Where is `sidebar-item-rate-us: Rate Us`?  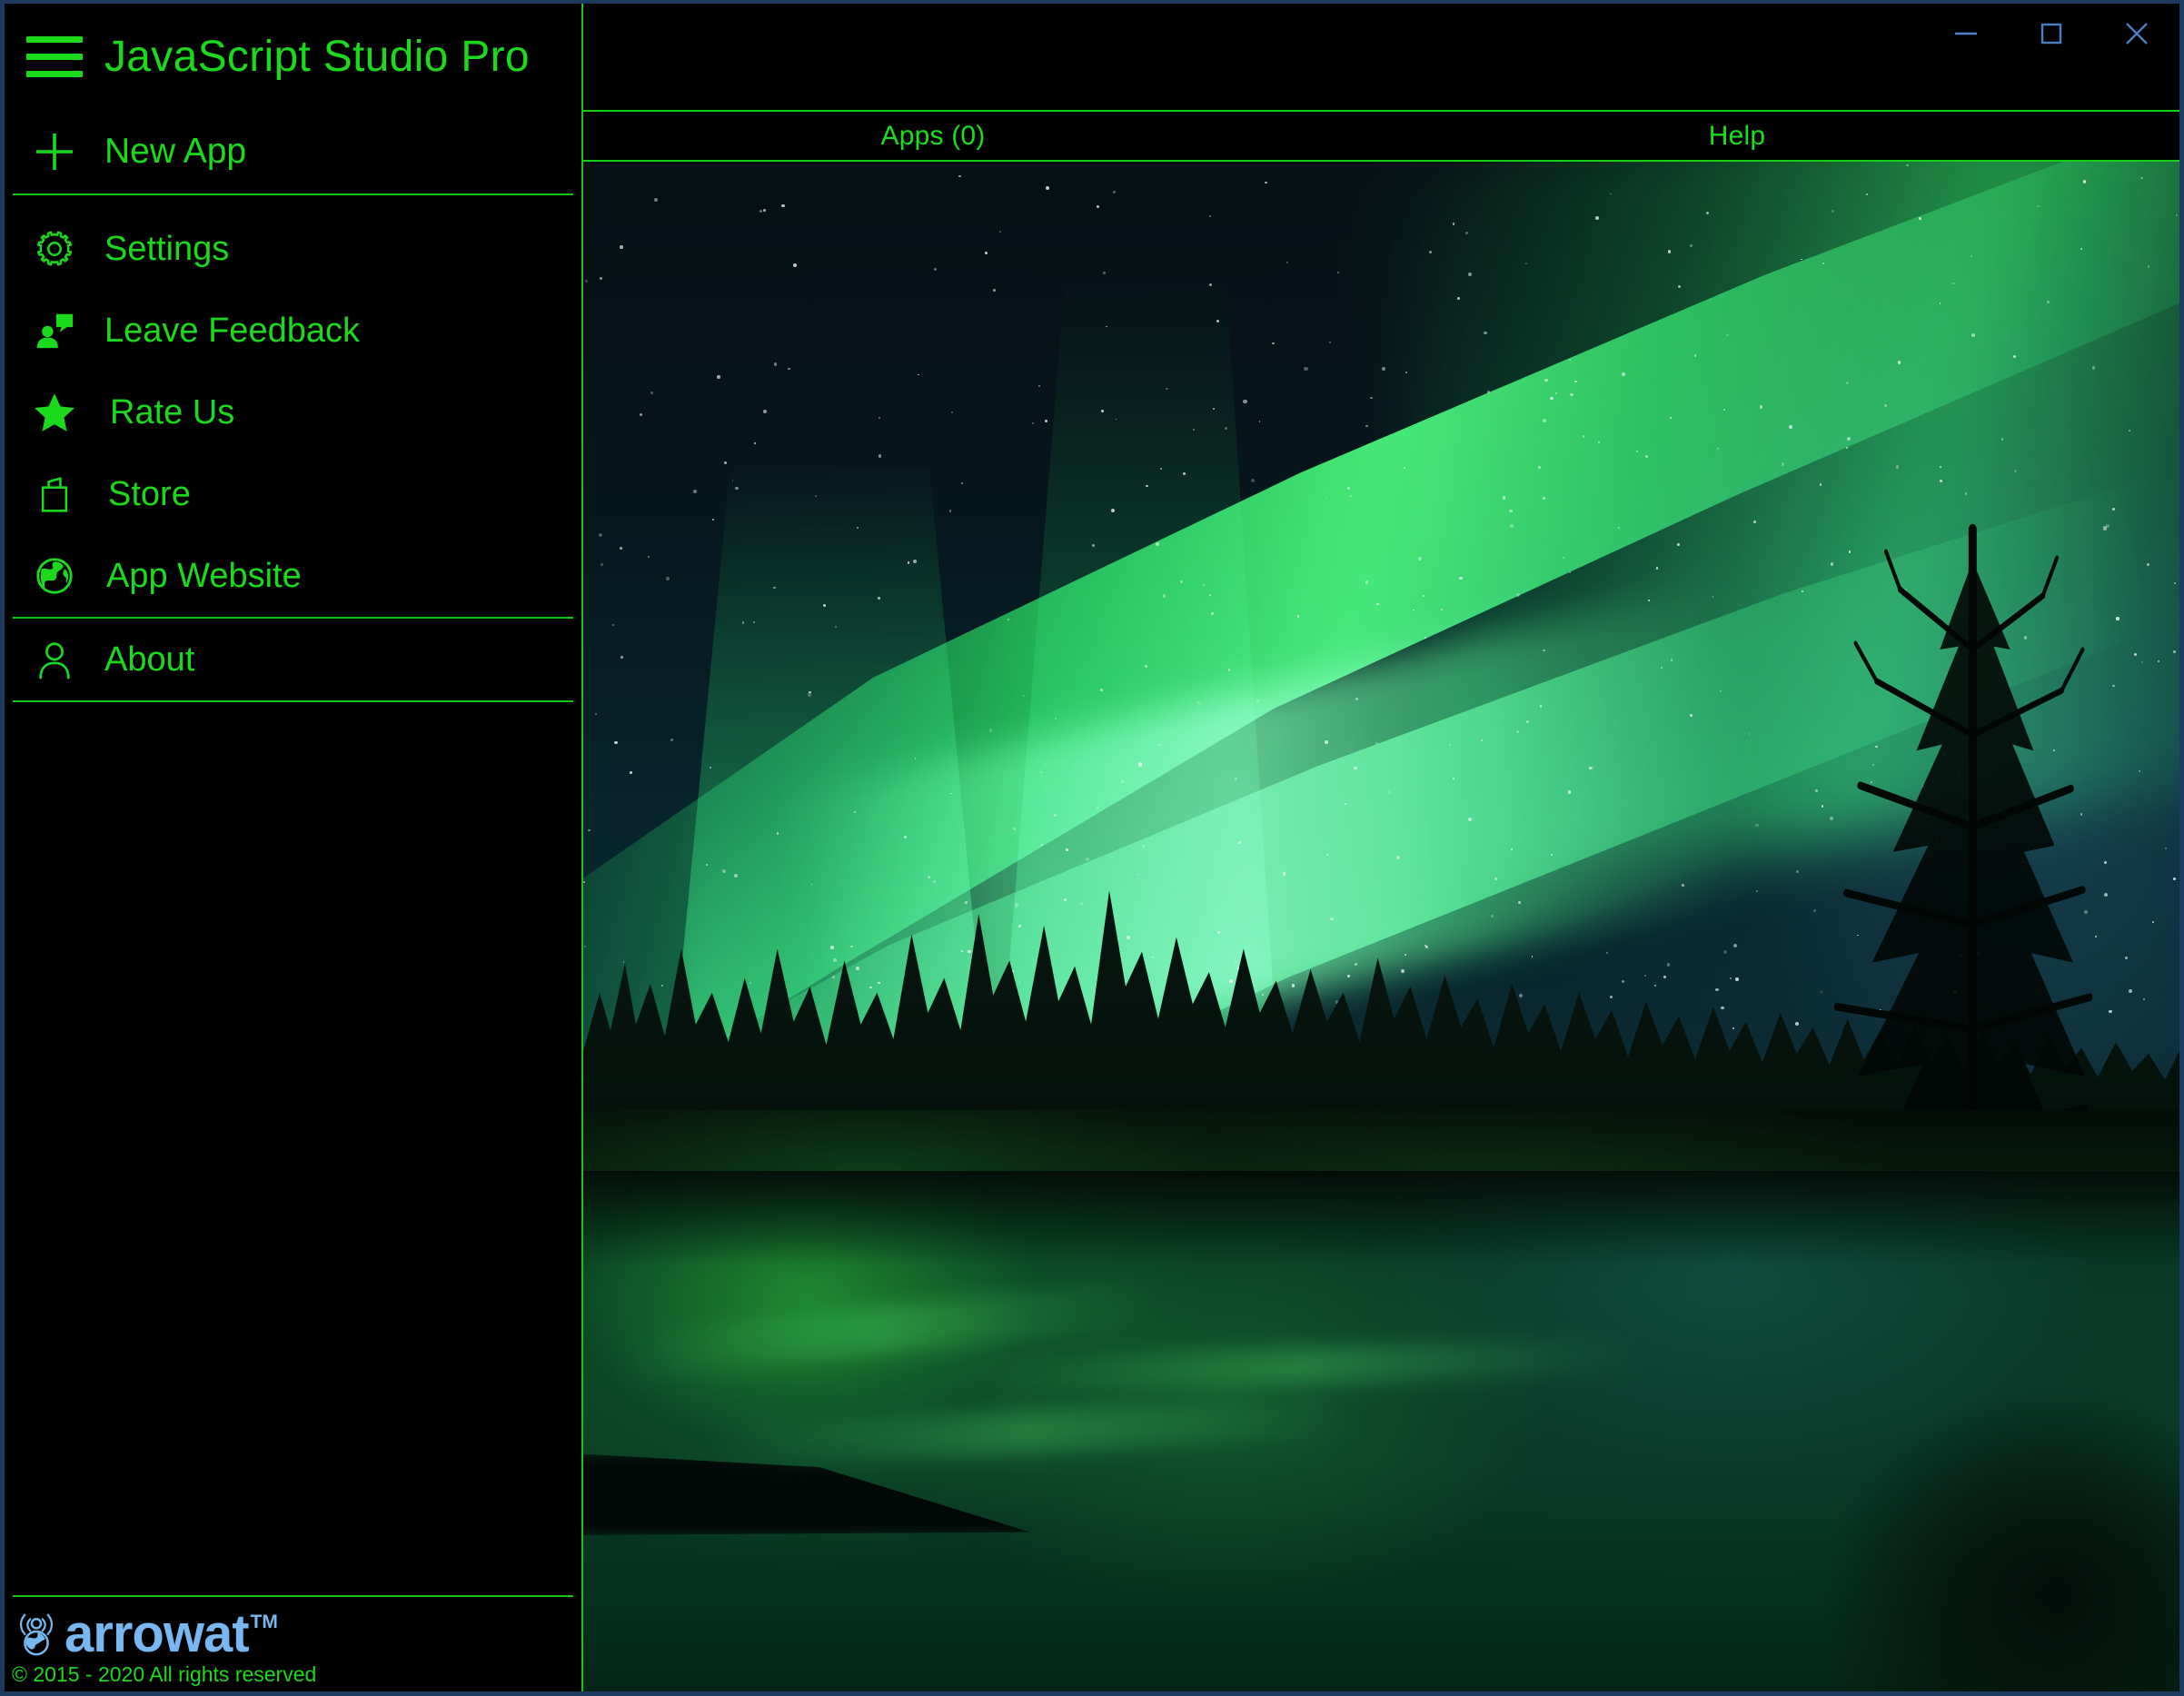
sidebar-item-rate-us: Rate Us is located at coordinates (293, 412).